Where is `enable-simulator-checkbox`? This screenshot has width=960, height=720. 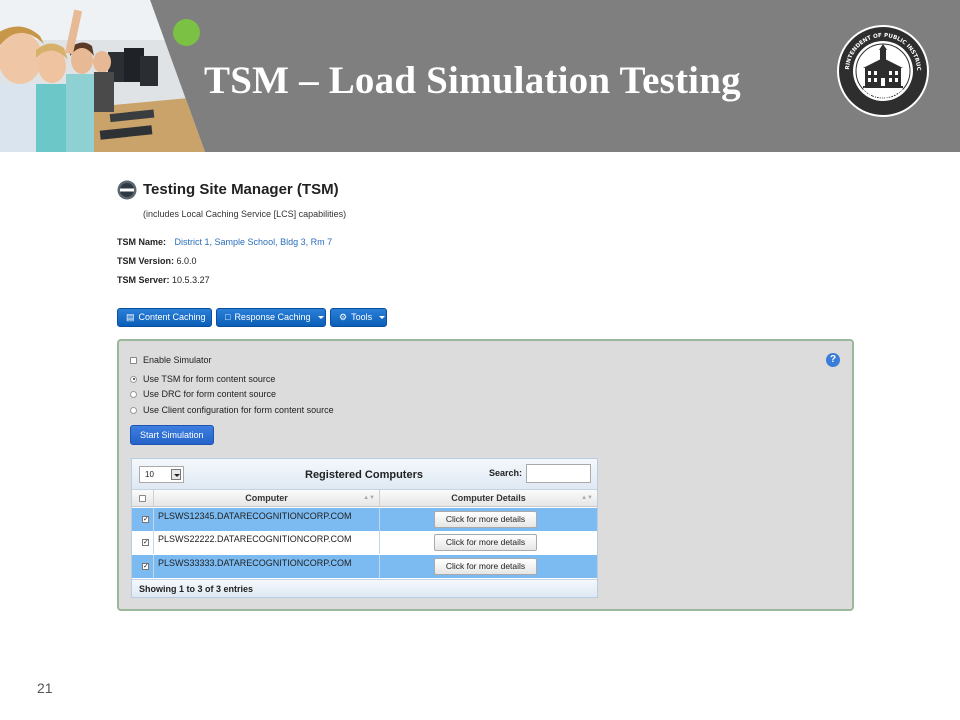
enable-simulator-checkbox is located at coordinates (133, 360).